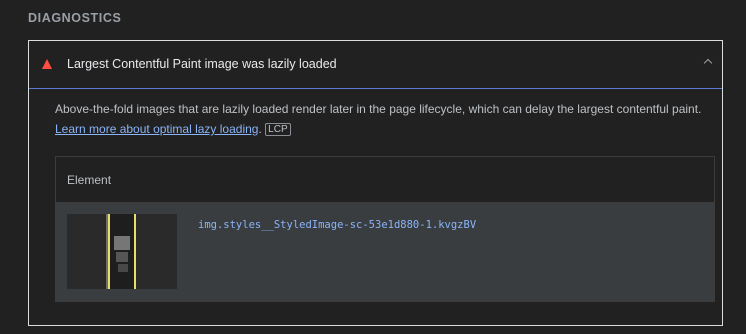 The height and width of the screenshot is (334, 746). Describe the element at coordinates (47, 64) in the screenshot. I see `fail-triangle-icon` at that location.